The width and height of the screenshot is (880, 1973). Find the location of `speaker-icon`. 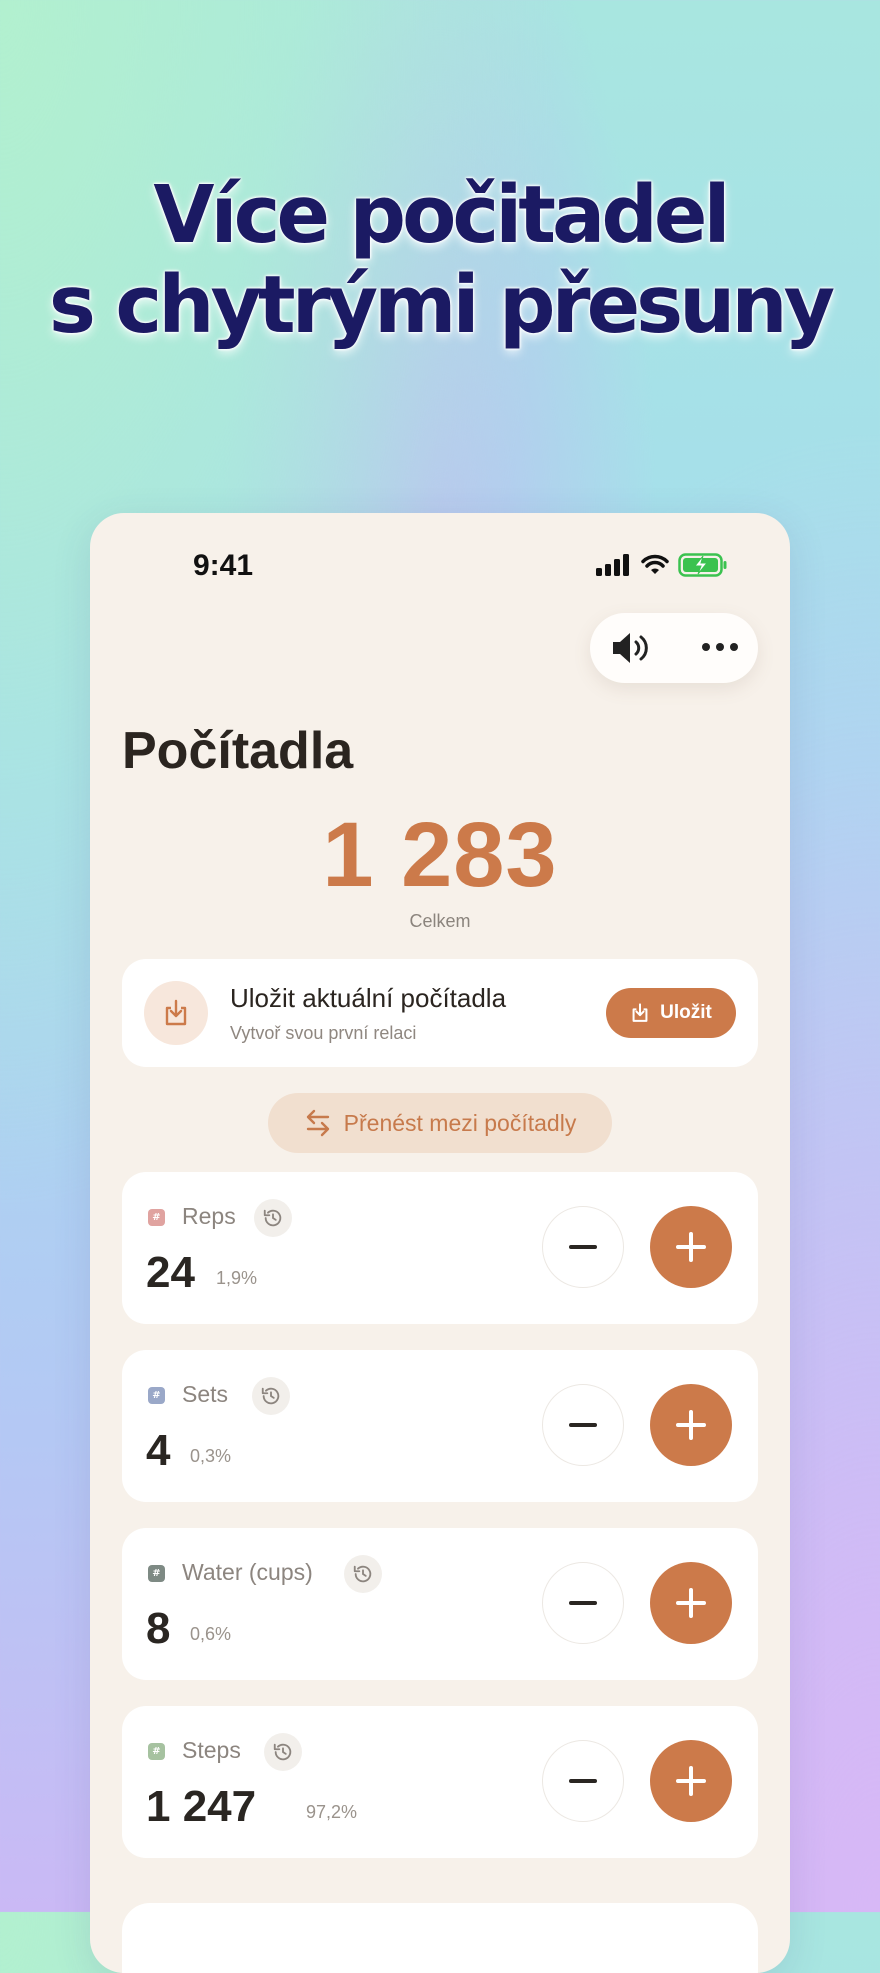

speaker-icon is located at coordinates (630, 648).